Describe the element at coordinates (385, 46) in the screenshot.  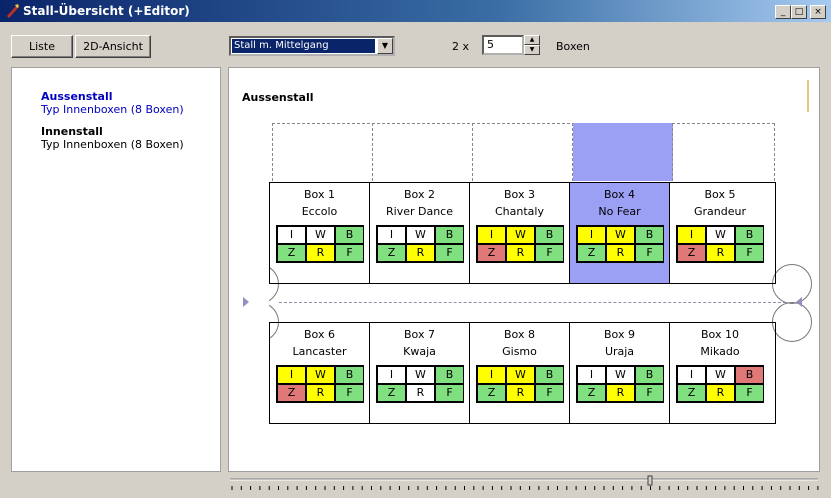
I see `chevron-down-icon: ▼` at that location.